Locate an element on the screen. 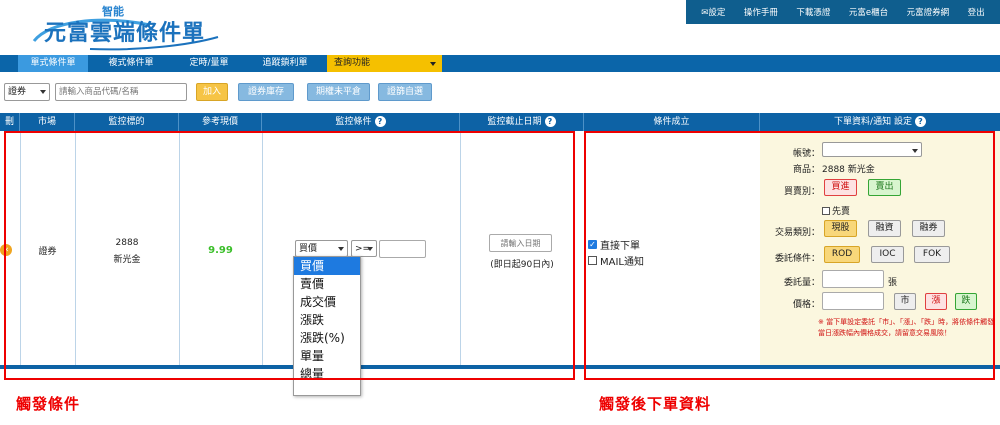 The height and width of the screenshot is (425, 1000). tab-single-condition: 單式條件單 is located at coordinates (53, 63).